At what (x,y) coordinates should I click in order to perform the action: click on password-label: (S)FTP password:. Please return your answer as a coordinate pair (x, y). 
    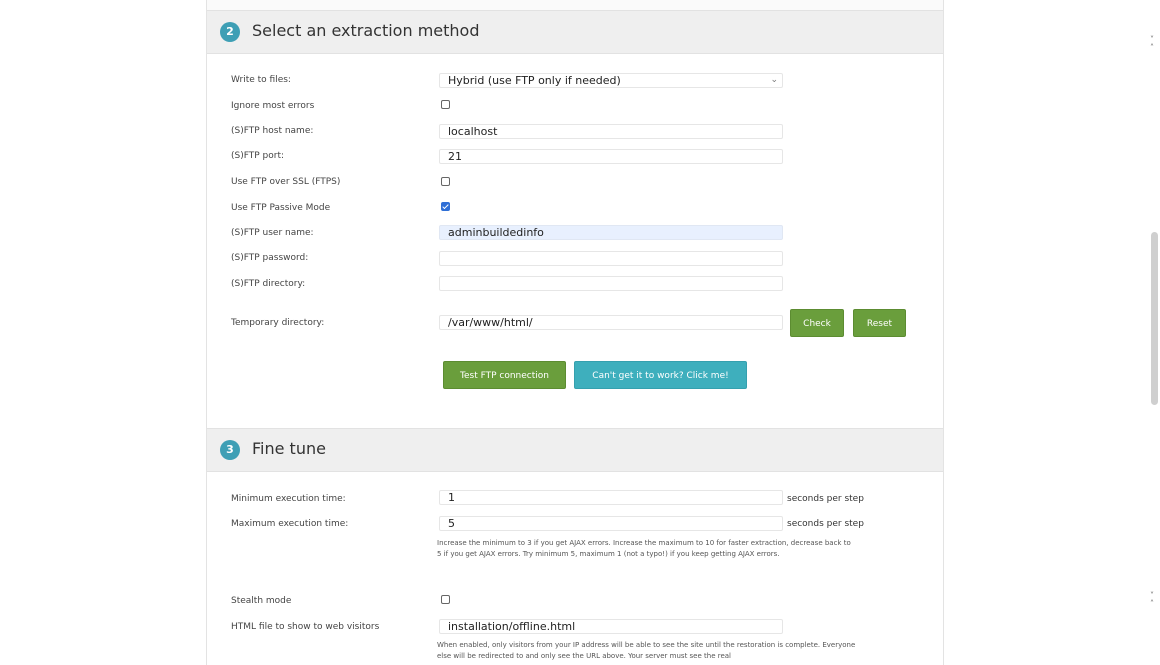
    Looking at the image, I should click on (270, 258).